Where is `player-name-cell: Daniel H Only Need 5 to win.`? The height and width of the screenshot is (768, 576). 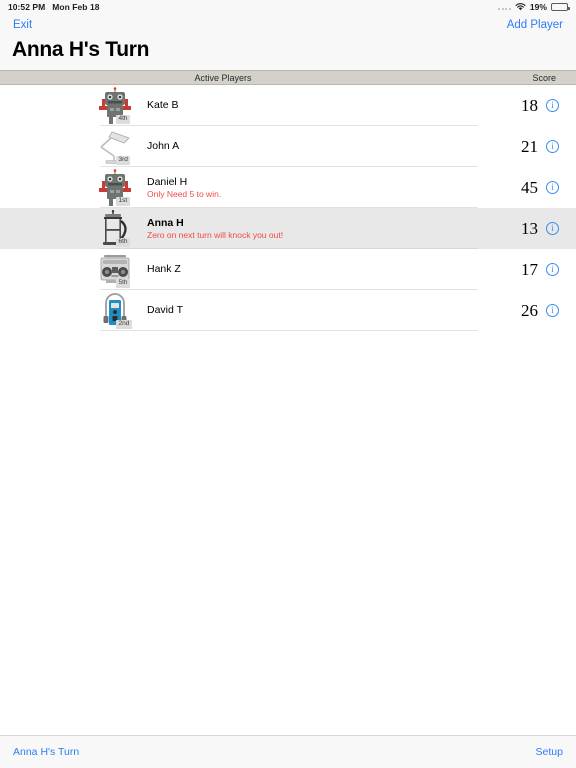
player-name-cell: Daniel H Only Need 5 to win. is located at coordinates (313, 188).